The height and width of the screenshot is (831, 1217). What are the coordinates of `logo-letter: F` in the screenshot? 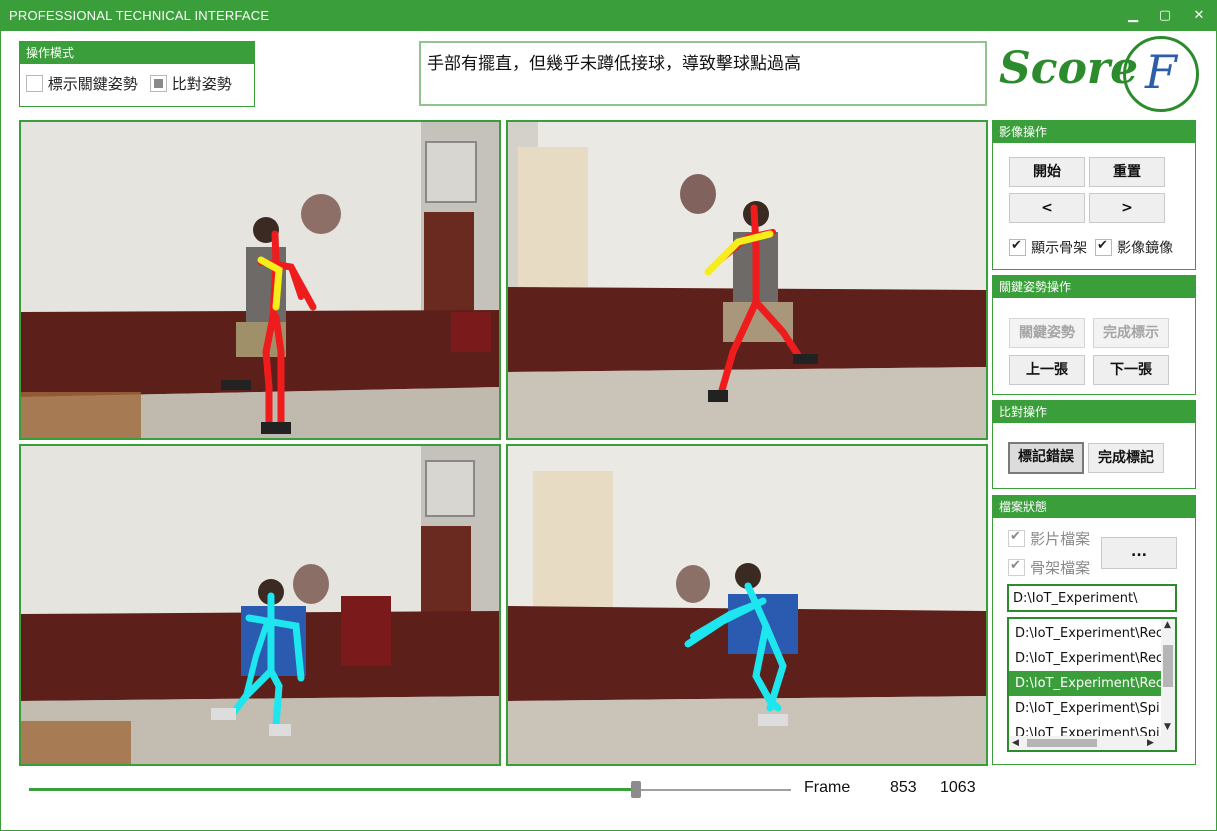 It's located at (1161, 72).